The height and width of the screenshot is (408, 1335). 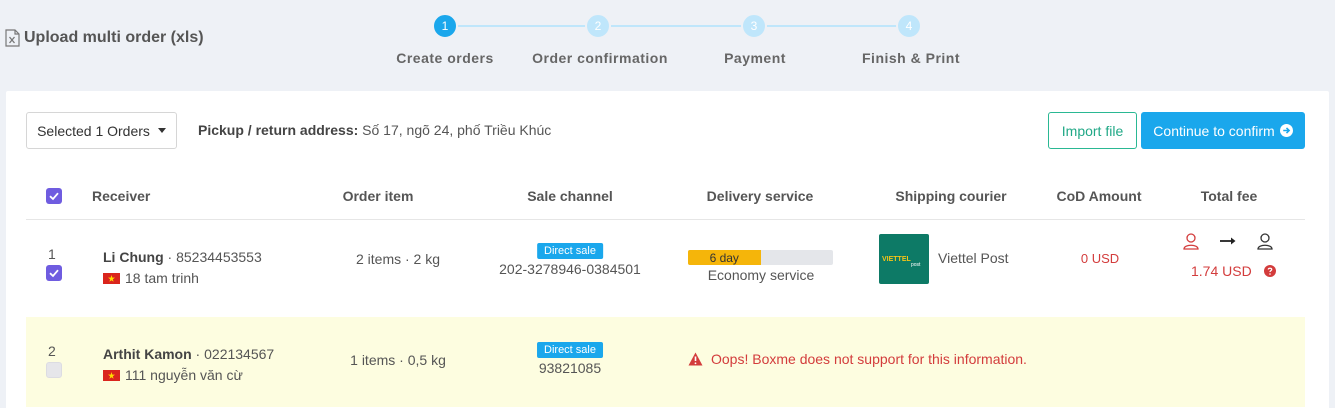 I want to click on sale-channel: Direct sale 202-3278946-0384501, so click(x=570, y=259).